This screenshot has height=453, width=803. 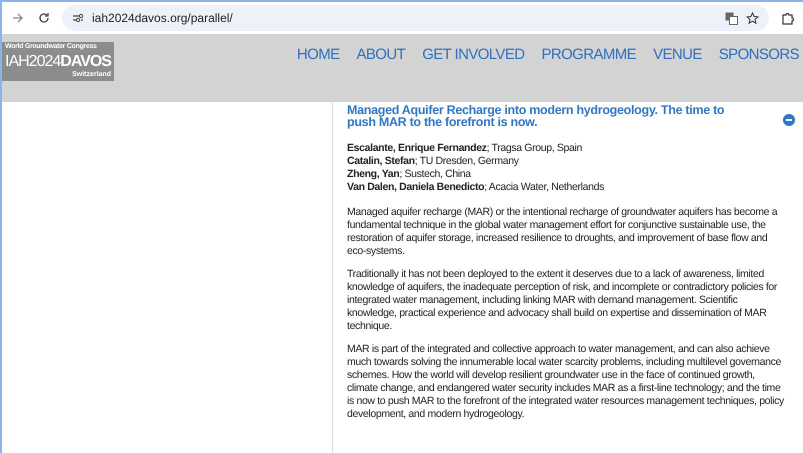 I want to click on nav-link: VENUE, so click(x=677, y=54).